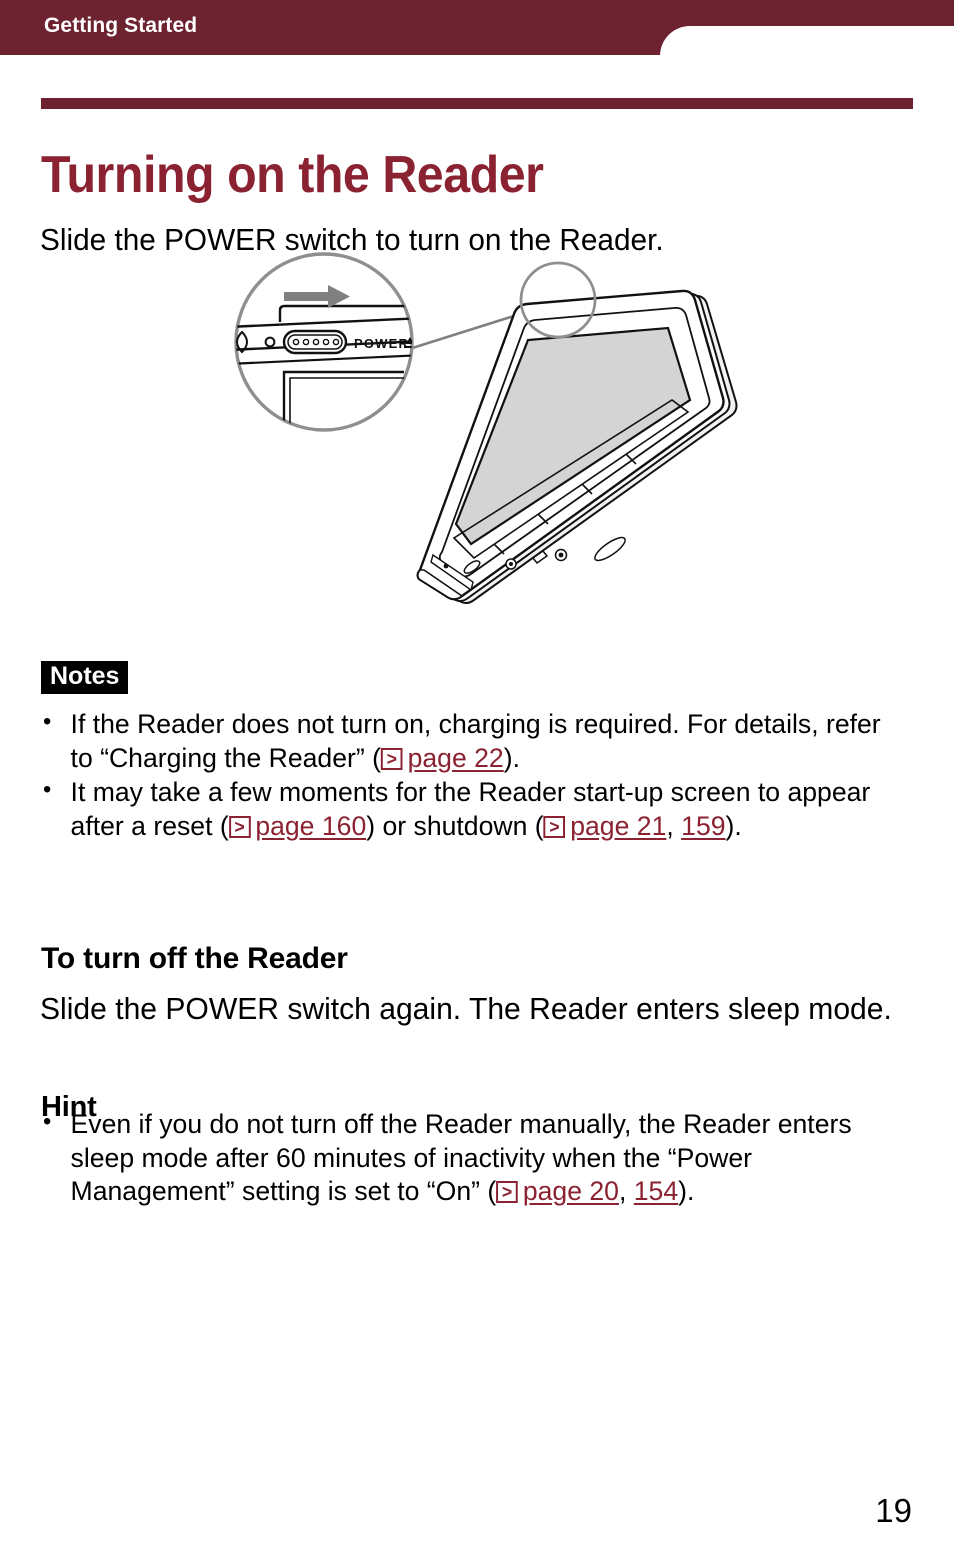  I want to click on power-label: POWER, so click(381, 343).